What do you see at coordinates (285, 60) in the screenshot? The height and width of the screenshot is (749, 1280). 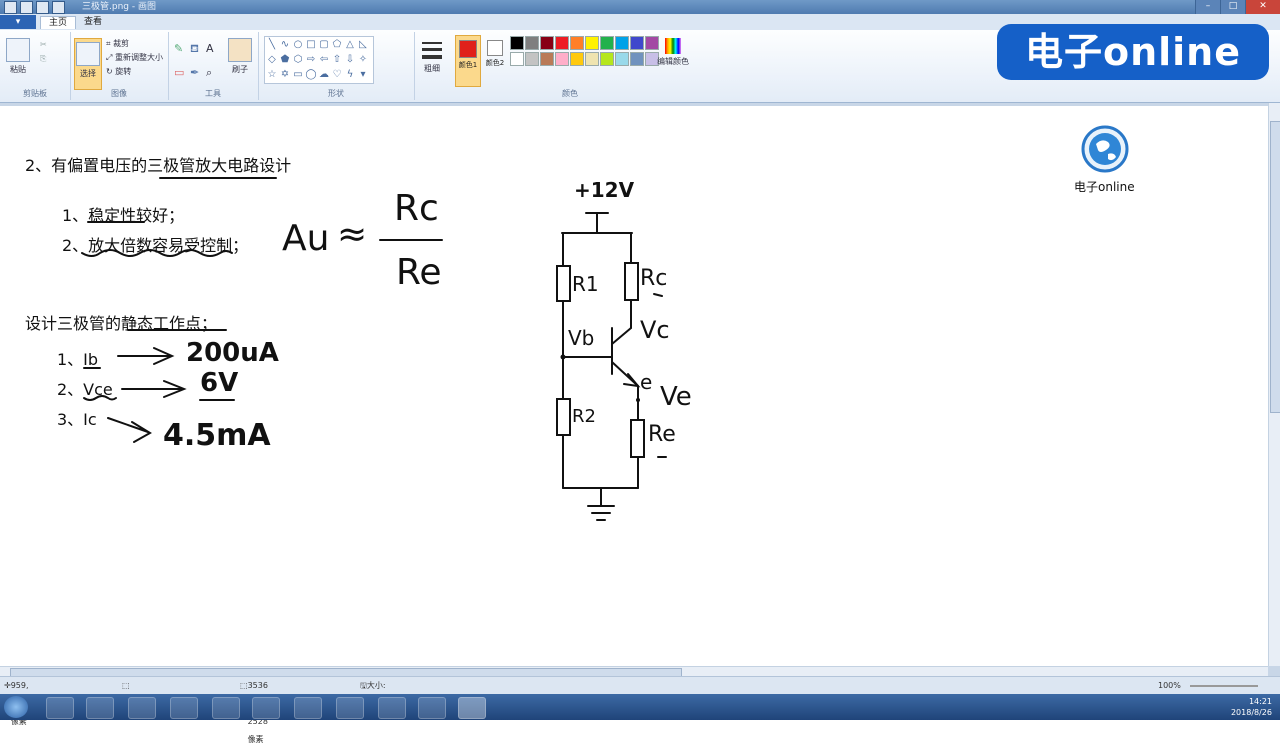 I see `pentagon-shape-icon: ⬟` at bounding box center [285, 60].